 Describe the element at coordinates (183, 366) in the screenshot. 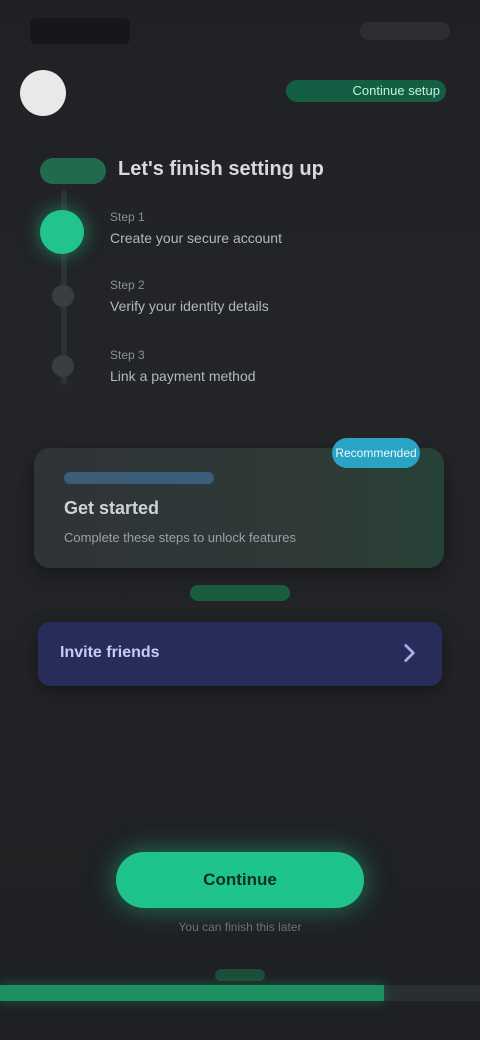

I see `step-item: Step 3 Link a payment method` at that location.